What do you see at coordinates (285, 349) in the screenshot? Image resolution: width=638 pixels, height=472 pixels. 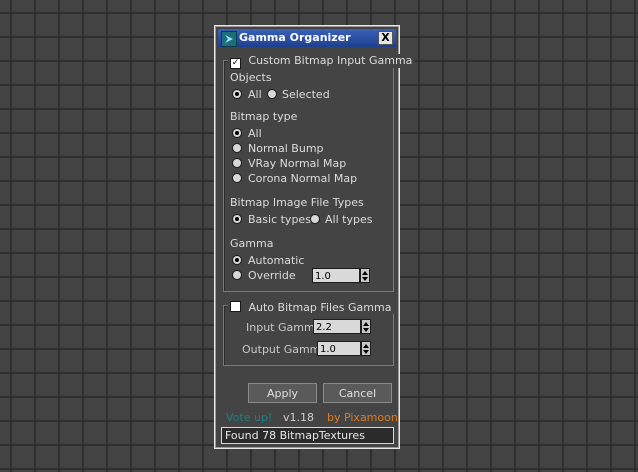 I see `output-gamma-label: Output Gamma` at bounding box center [285, 349].